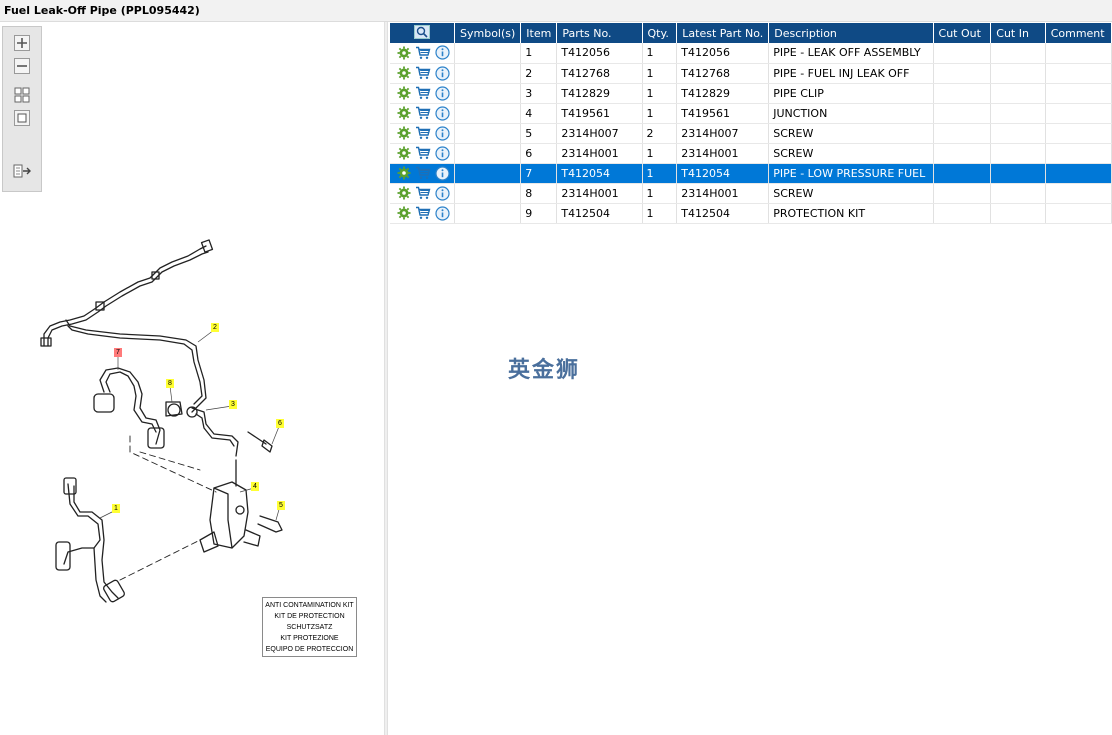 This screenshot has height=735, width=1112. What do you see at coordinates (751, 73) in the screenshot?
I see `table-row: 2 T412768 1 T412768 PIPE - FUEL INJ LEAK OFF` at bounding box center [751, 73].